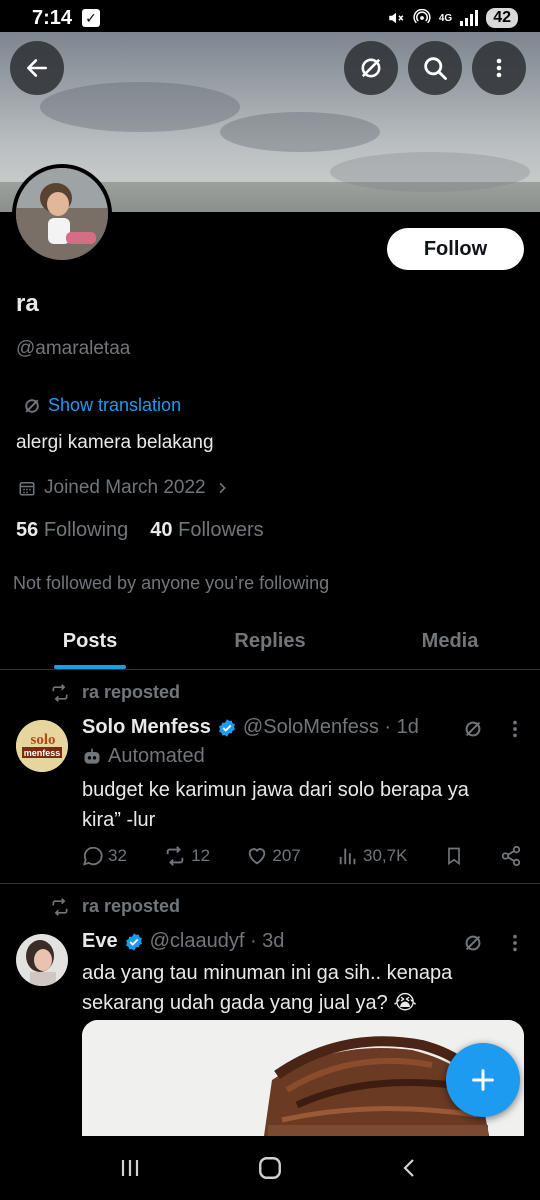 The height and width of the screenshot is (1200, 540). I want to click on show-translation-label: Show translation, so click(115, 405).